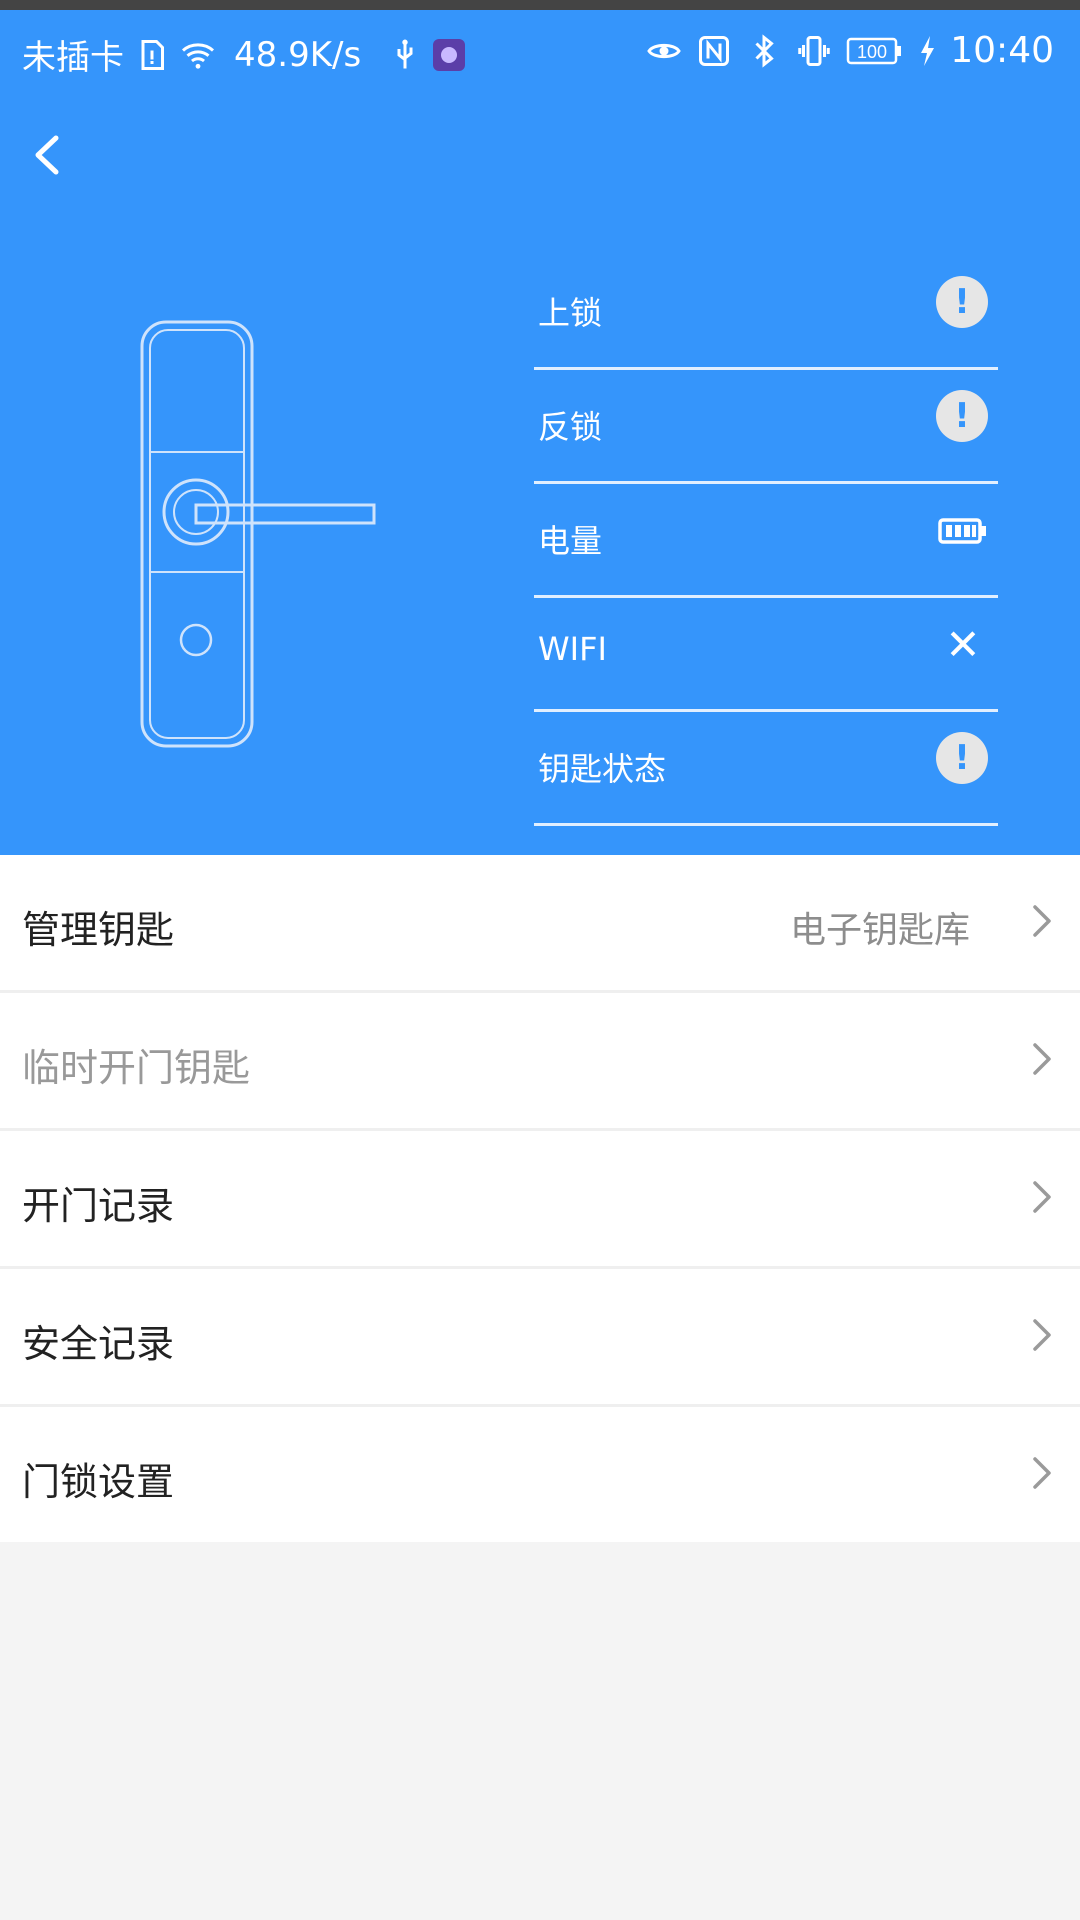 This screenshot has height=1920, width=1080. What do you see at coordinates (98, 1206) in the screenshot?
I see `menu-label: 开门记录` at bounding box center [98, 1206].